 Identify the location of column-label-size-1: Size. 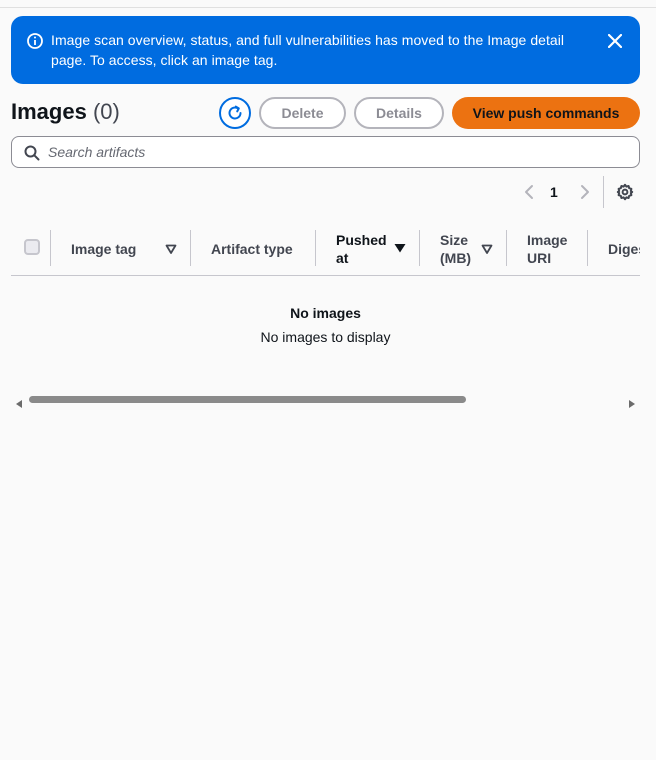
(454, 240).